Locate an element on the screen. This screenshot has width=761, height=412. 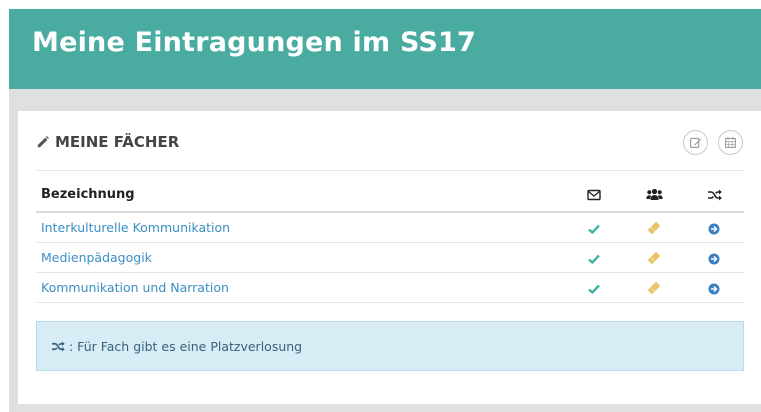
table-row: Medienpädagogik is located at coordinates (390, 257).